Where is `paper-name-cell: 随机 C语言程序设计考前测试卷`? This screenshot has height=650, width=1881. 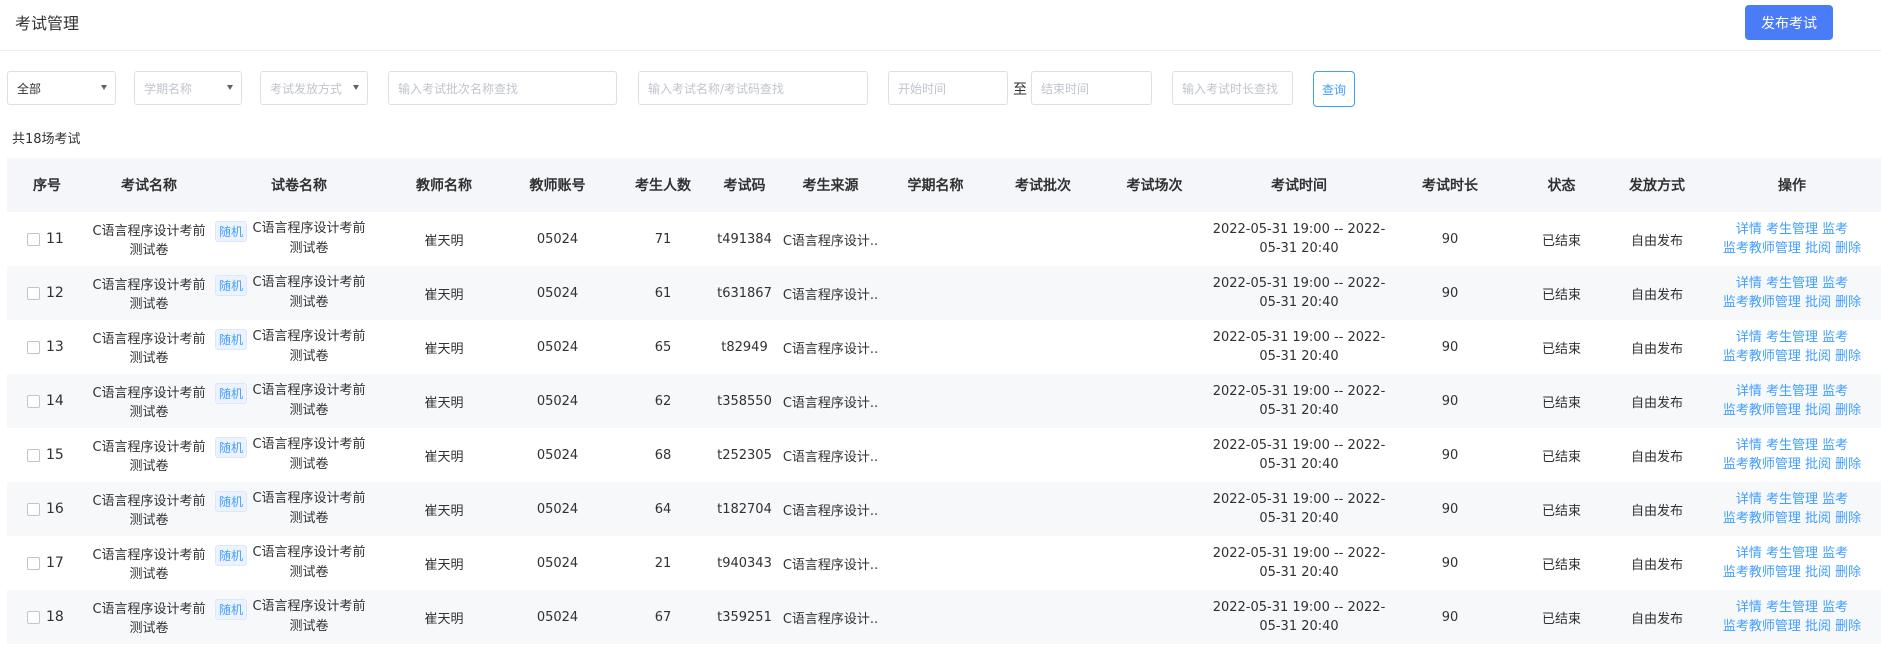 paper-name-cell: 随机 C语言程序设计考前测试卷 is located at coordinates (299, 509).